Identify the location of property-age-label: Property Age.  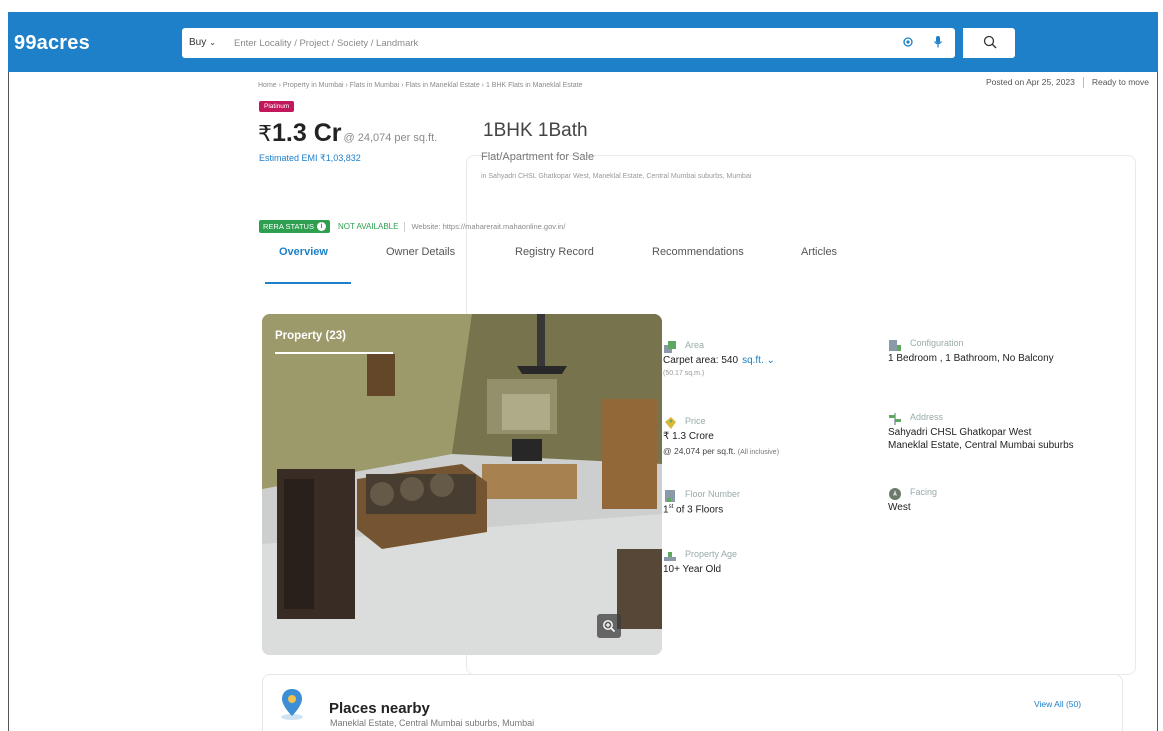
(711, 554).